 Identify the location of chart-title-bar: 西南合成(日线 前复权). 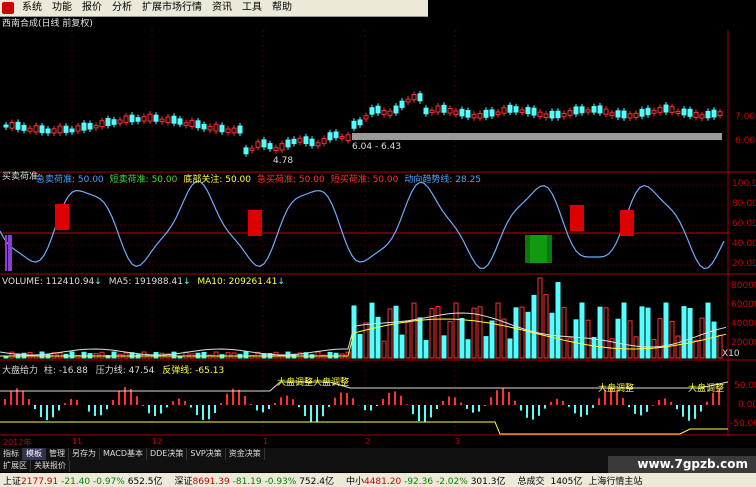
(378, 23).